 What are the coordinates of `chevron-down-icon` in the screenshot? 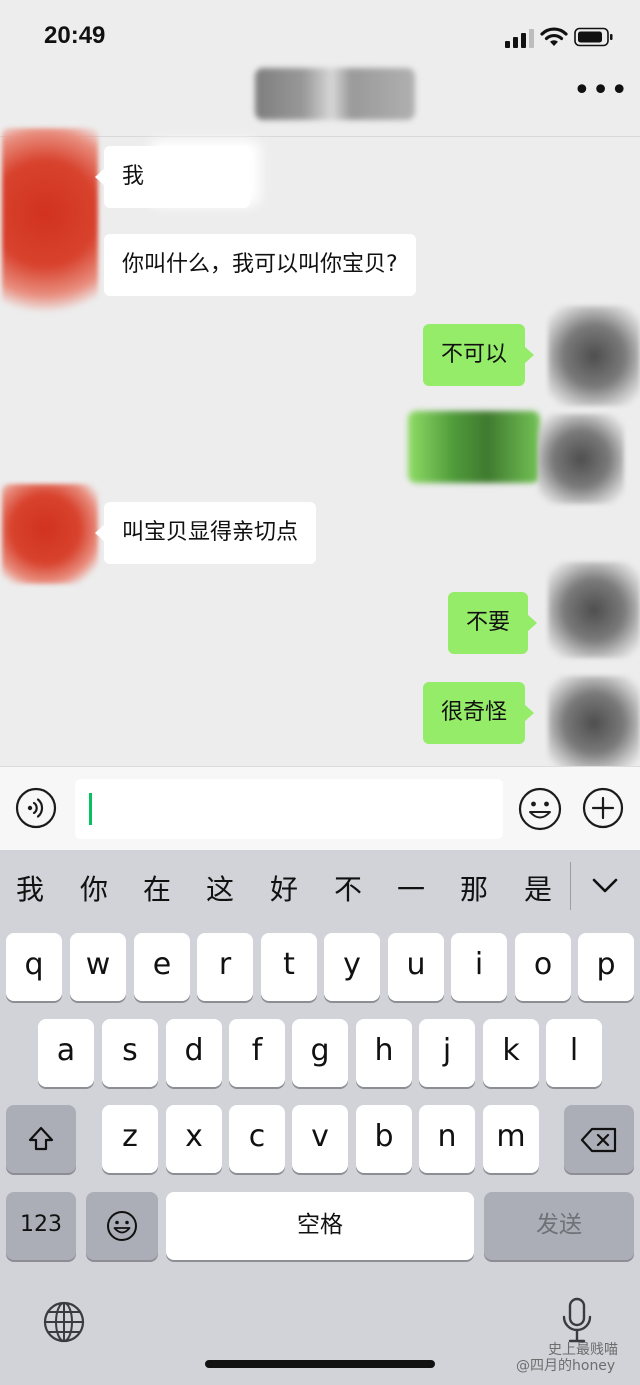 It's located at (605, 886).